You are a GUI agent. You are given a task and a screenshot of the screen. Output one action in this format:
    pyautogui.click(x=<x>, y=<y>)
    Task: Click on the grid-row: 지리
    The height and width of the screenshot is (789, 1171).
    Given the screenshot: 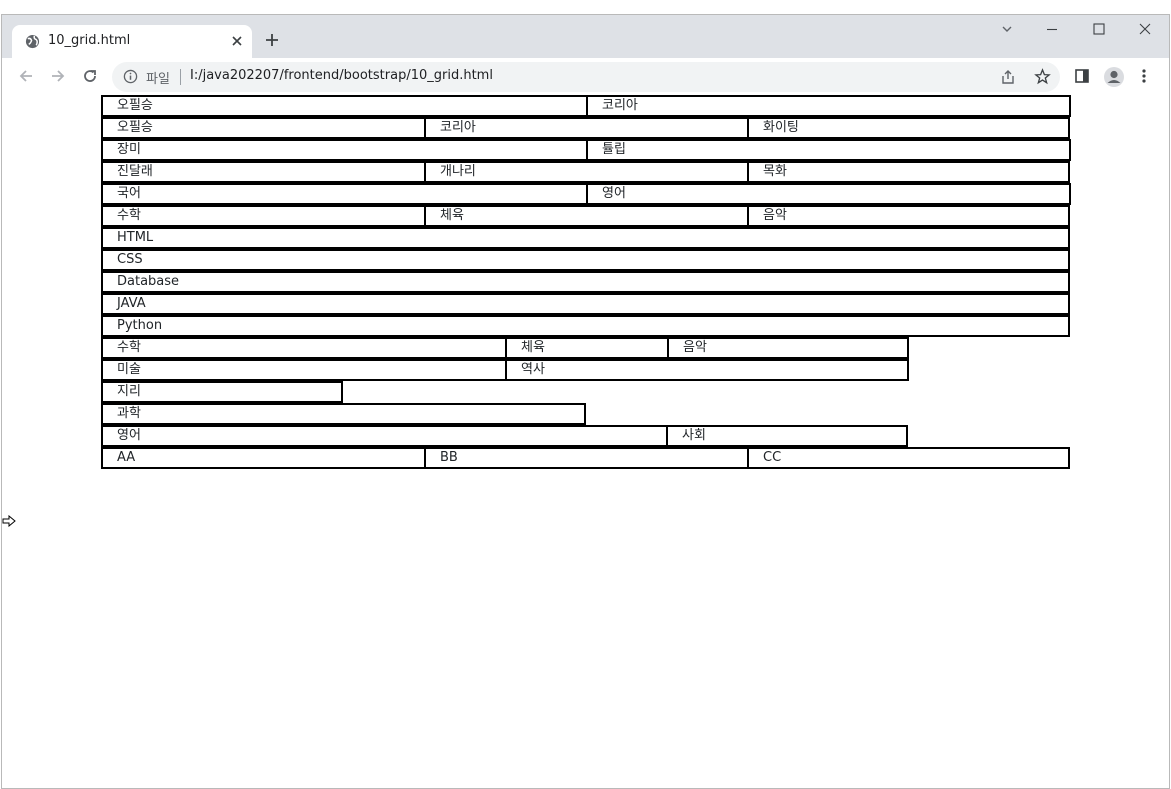 What is the action you would take?
    pyautogui.click(x=586, y=392)
    